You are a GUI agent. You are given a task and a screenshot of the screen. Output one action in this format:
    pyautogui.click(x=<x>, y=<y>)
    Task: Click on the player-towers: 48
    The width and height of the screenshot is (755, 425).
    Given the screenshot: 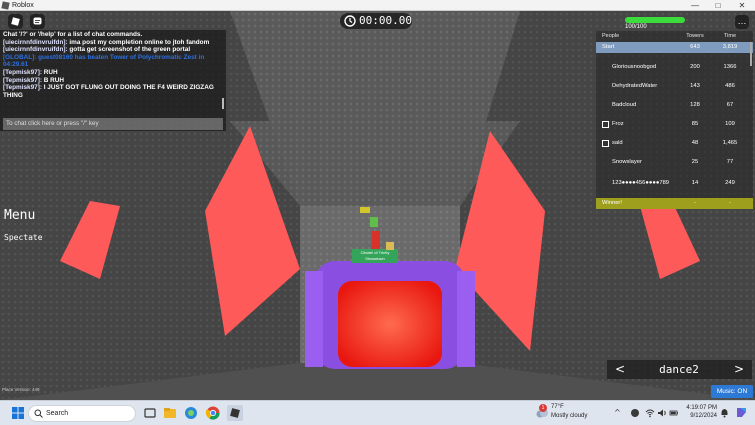 What is the action you would take?
    pyautogui.click(x=695, y=143)
    